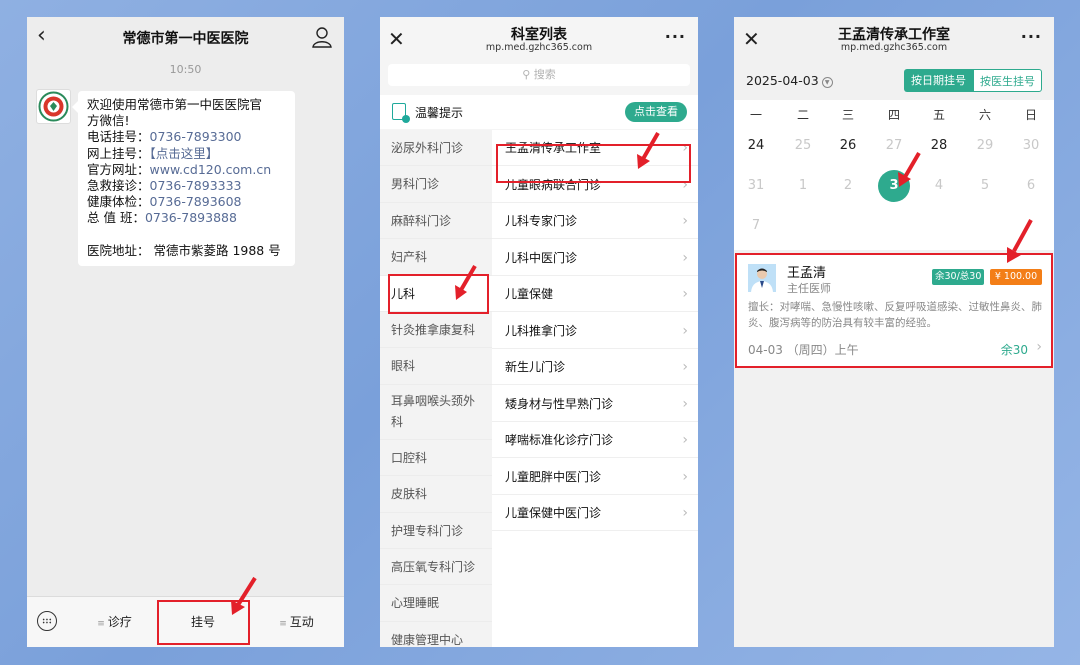 This screenshot has width=1080, height=665. What do you see at coordinates (436, 330) in the screenshot?
I see `sidebar-item-department: 针灸推拿康复科` at bounding box center [436, 330].